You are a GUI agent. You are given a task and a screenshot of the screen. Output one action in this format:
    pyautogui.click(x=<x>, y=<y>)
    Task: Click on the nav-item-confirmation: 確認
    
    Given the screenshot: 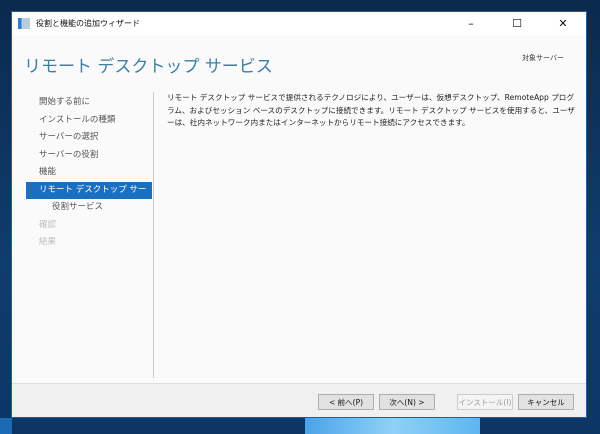 What is the action you would take?
    pyautogui.click(x=48, y=224)
    